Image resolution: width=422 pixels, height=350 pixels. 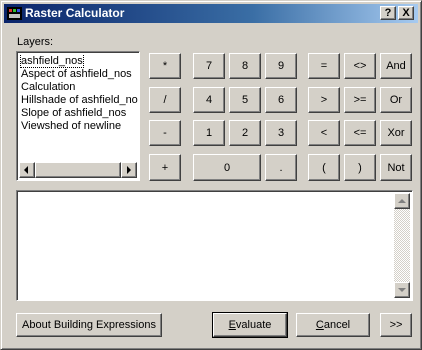 I want to click on more-options-label: >>, so click(x=396, y=325).